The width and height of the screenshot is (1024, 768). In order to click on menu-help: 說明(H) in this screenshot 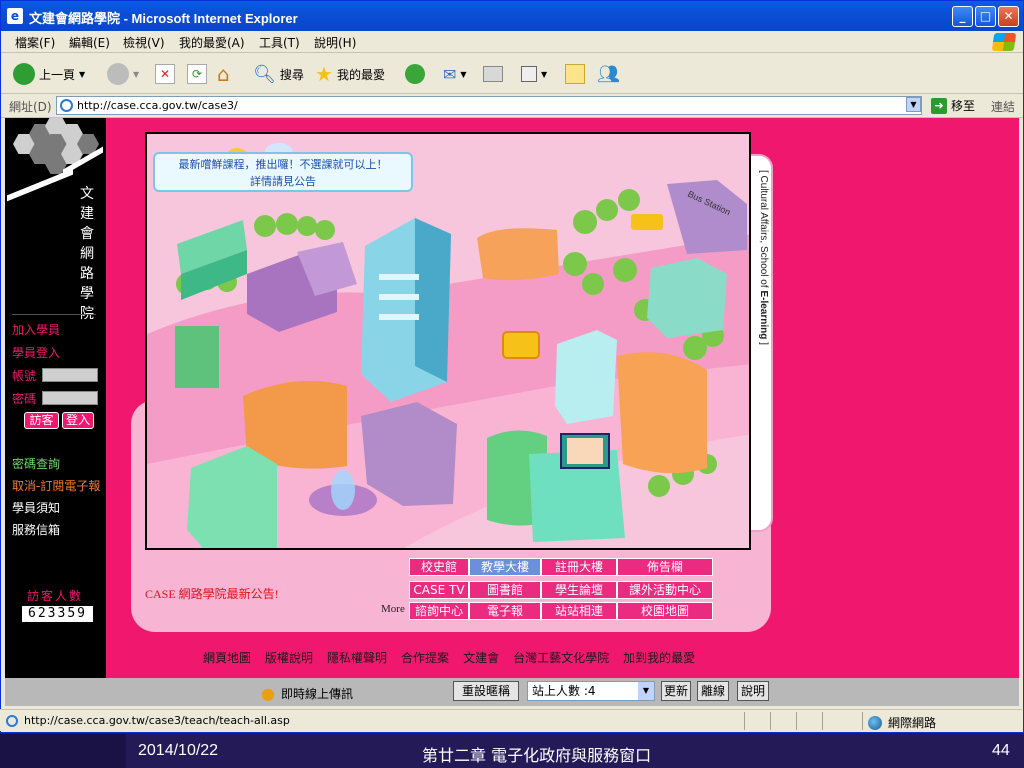, I will do `click(335, 42)`.